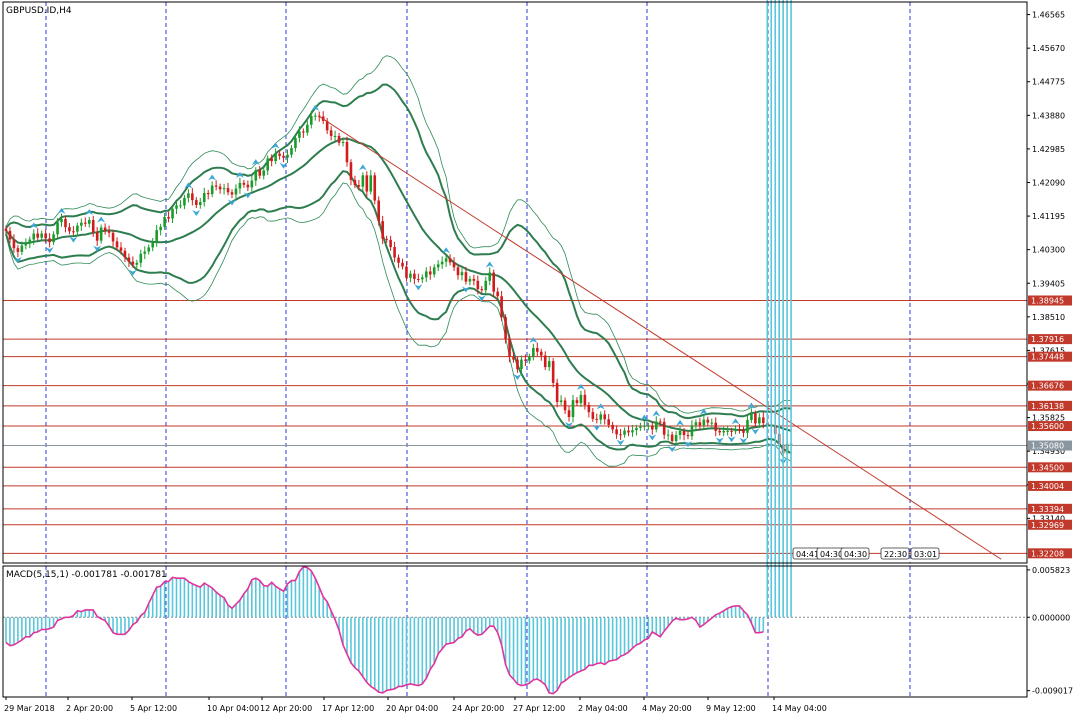 Image resolution: width=1080 pixels, height=720 pixels. Describe the element at coordinates (1047, 509) in the screenshot. I see `price-level-label: 1.33394` at that location.